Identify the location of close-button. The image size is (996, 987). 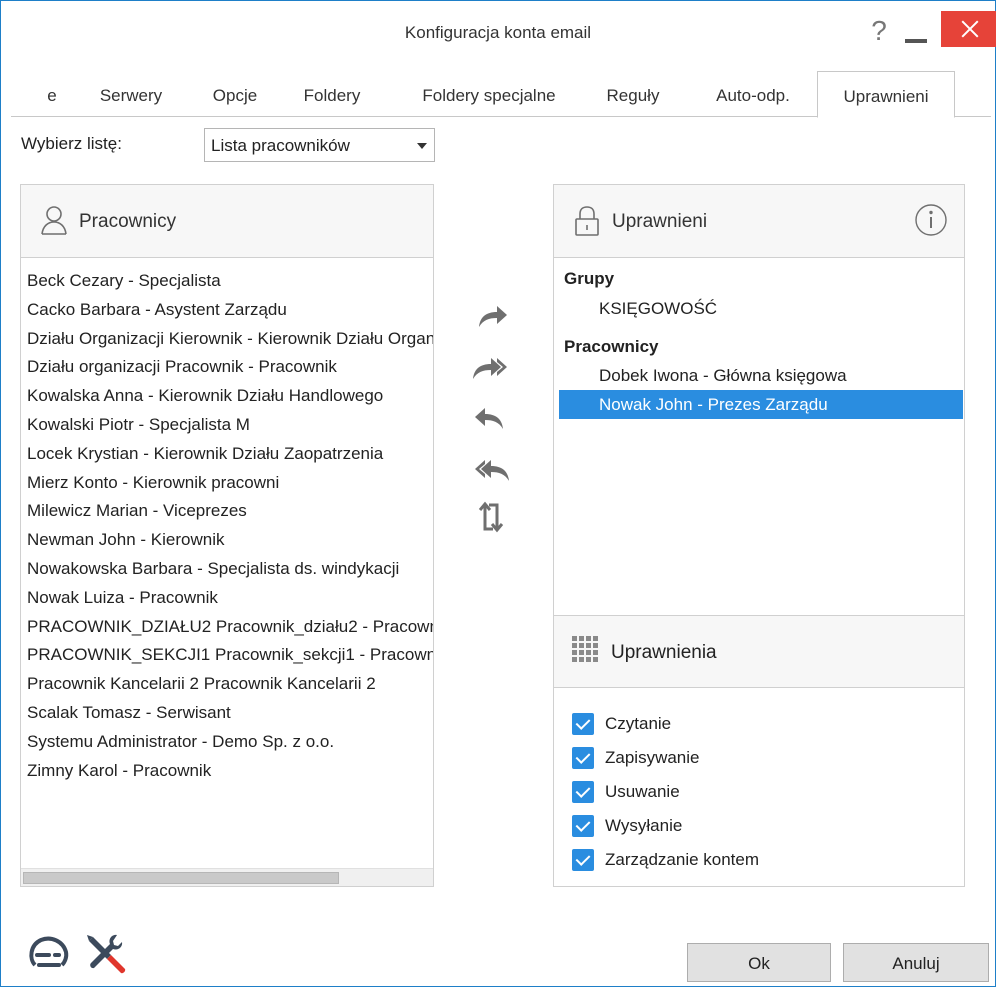
(968, 29).